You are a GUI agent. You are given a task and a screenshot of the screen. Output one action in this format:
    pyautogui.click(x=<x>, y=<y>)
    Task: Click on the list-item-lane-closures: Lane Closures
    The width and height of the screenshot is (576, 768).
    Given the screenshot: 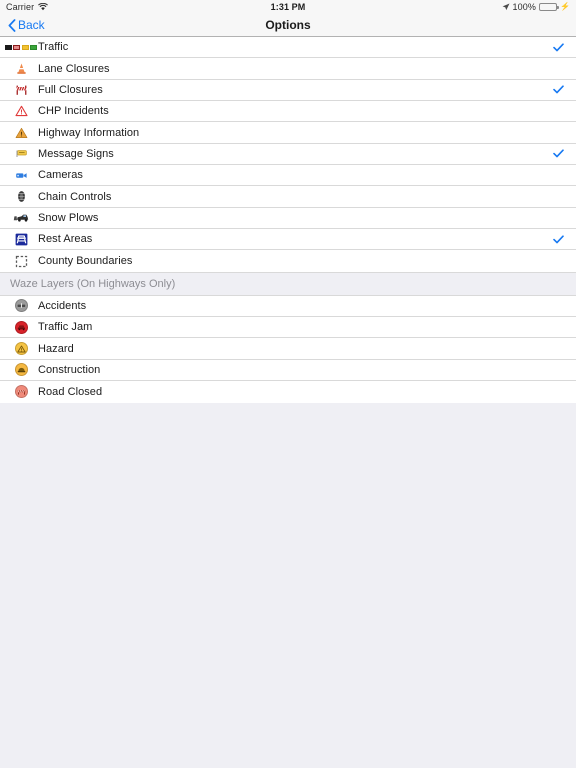 What is the action you would take?
    pyautogui.click(x=288, y=69)
    